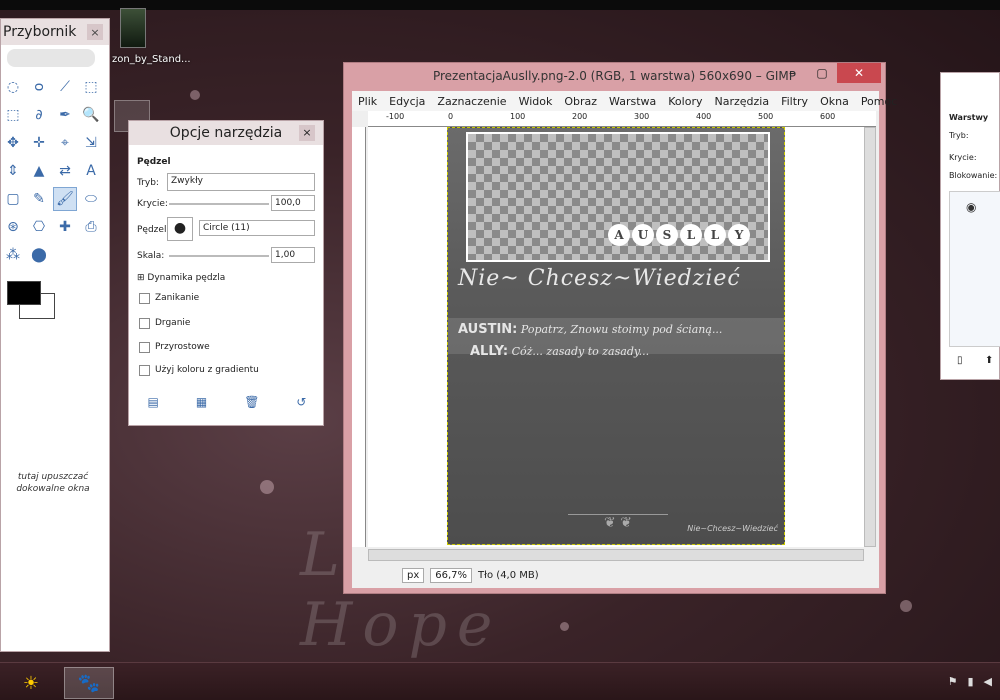 This screenshot has width=1000, height=700. What do you see at coordinates (39, 255) in the screenshot?
I see `tool-icon: ⬤` at bounding box center [39, 255].